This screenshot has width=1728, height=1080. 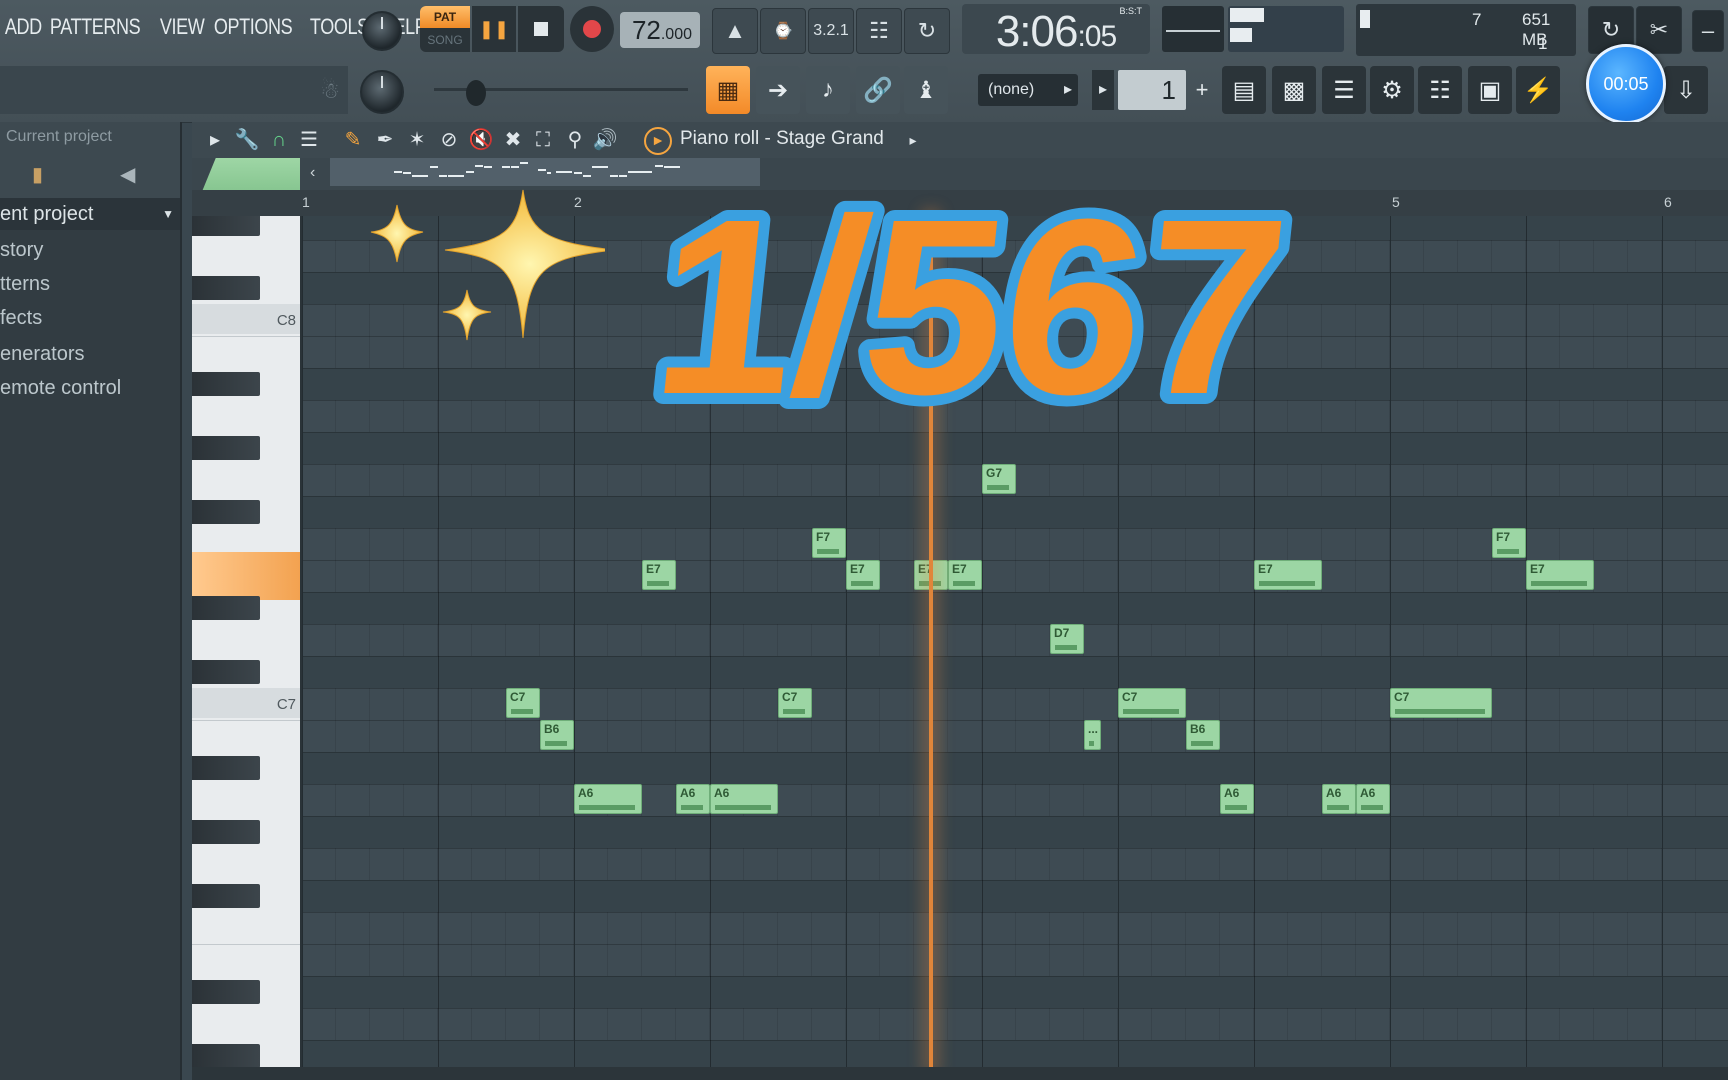 I want to click on menu-patterns: PATTERNS, so click(x=96, y=27).